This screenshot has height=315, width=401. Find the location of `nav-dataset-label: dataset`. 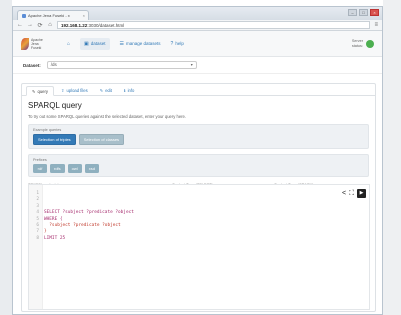

nav-dataset-label: dataset is located at coordinates (98, 43).